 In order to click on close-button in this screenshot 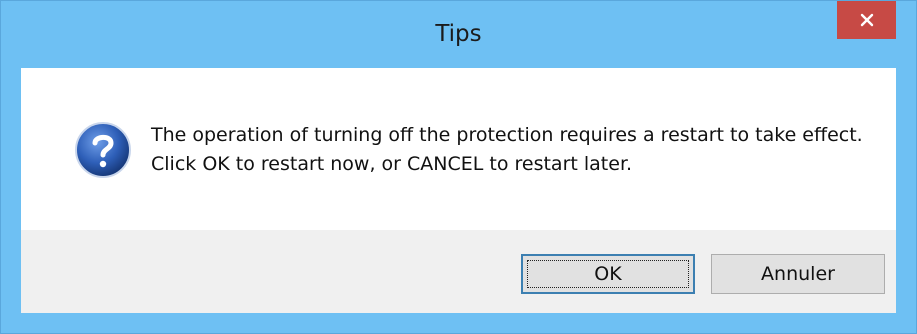, I will do `click(866, 20)`.